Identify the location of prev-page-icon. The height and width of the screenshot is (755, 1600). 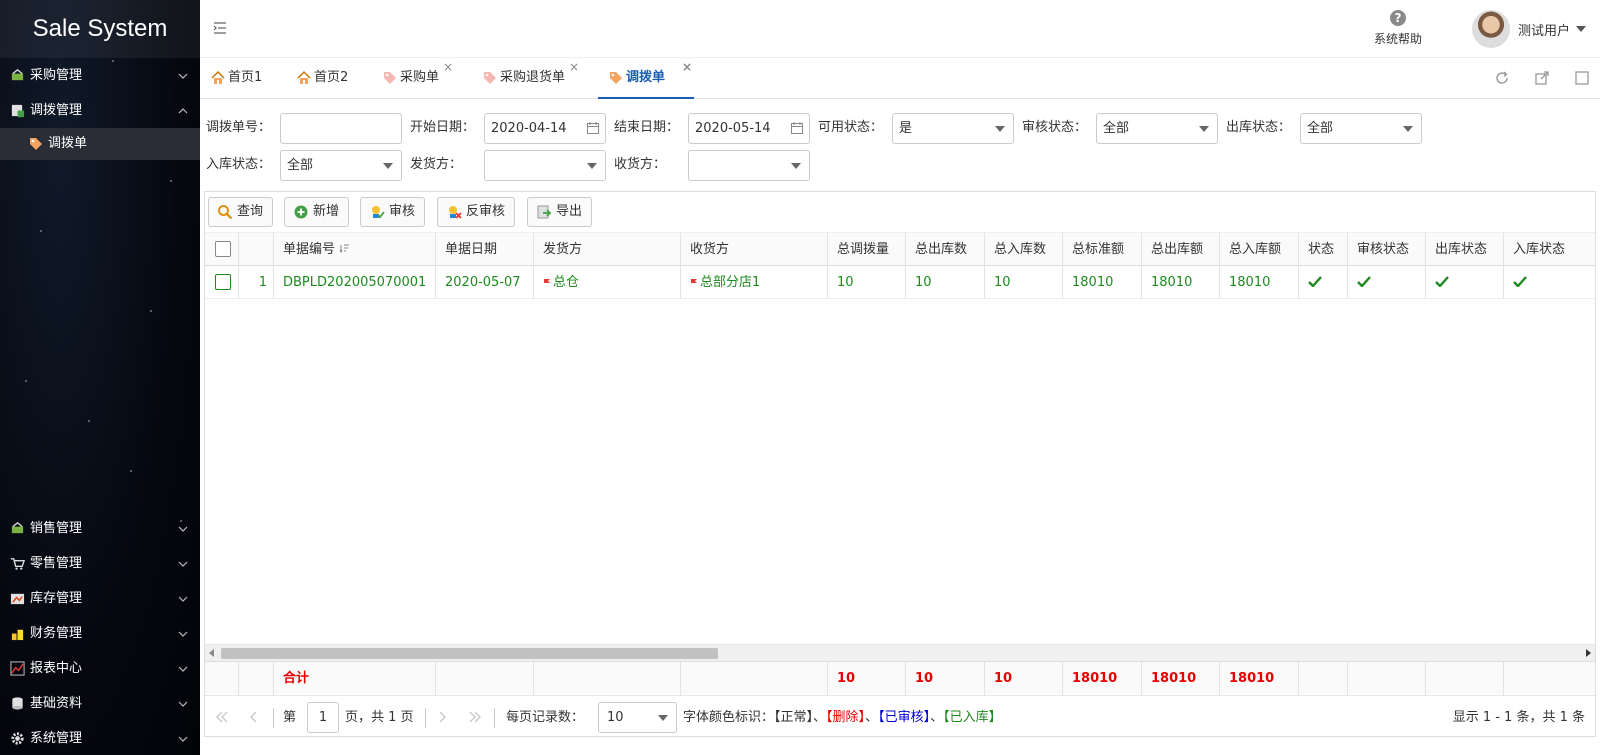
(254, 717).